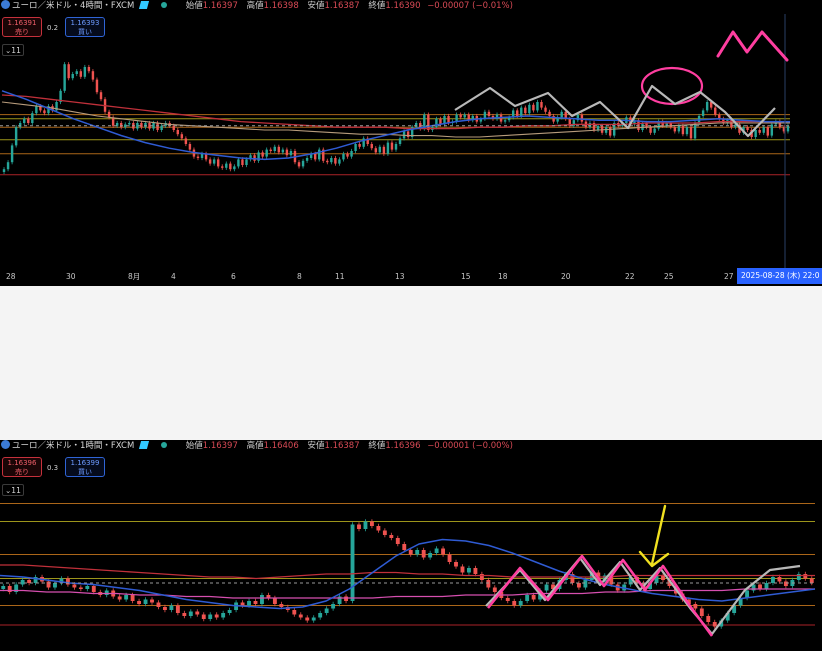 This screenshot has width=822, height=651. I want to click on moving-average-line, so click(408, 574).